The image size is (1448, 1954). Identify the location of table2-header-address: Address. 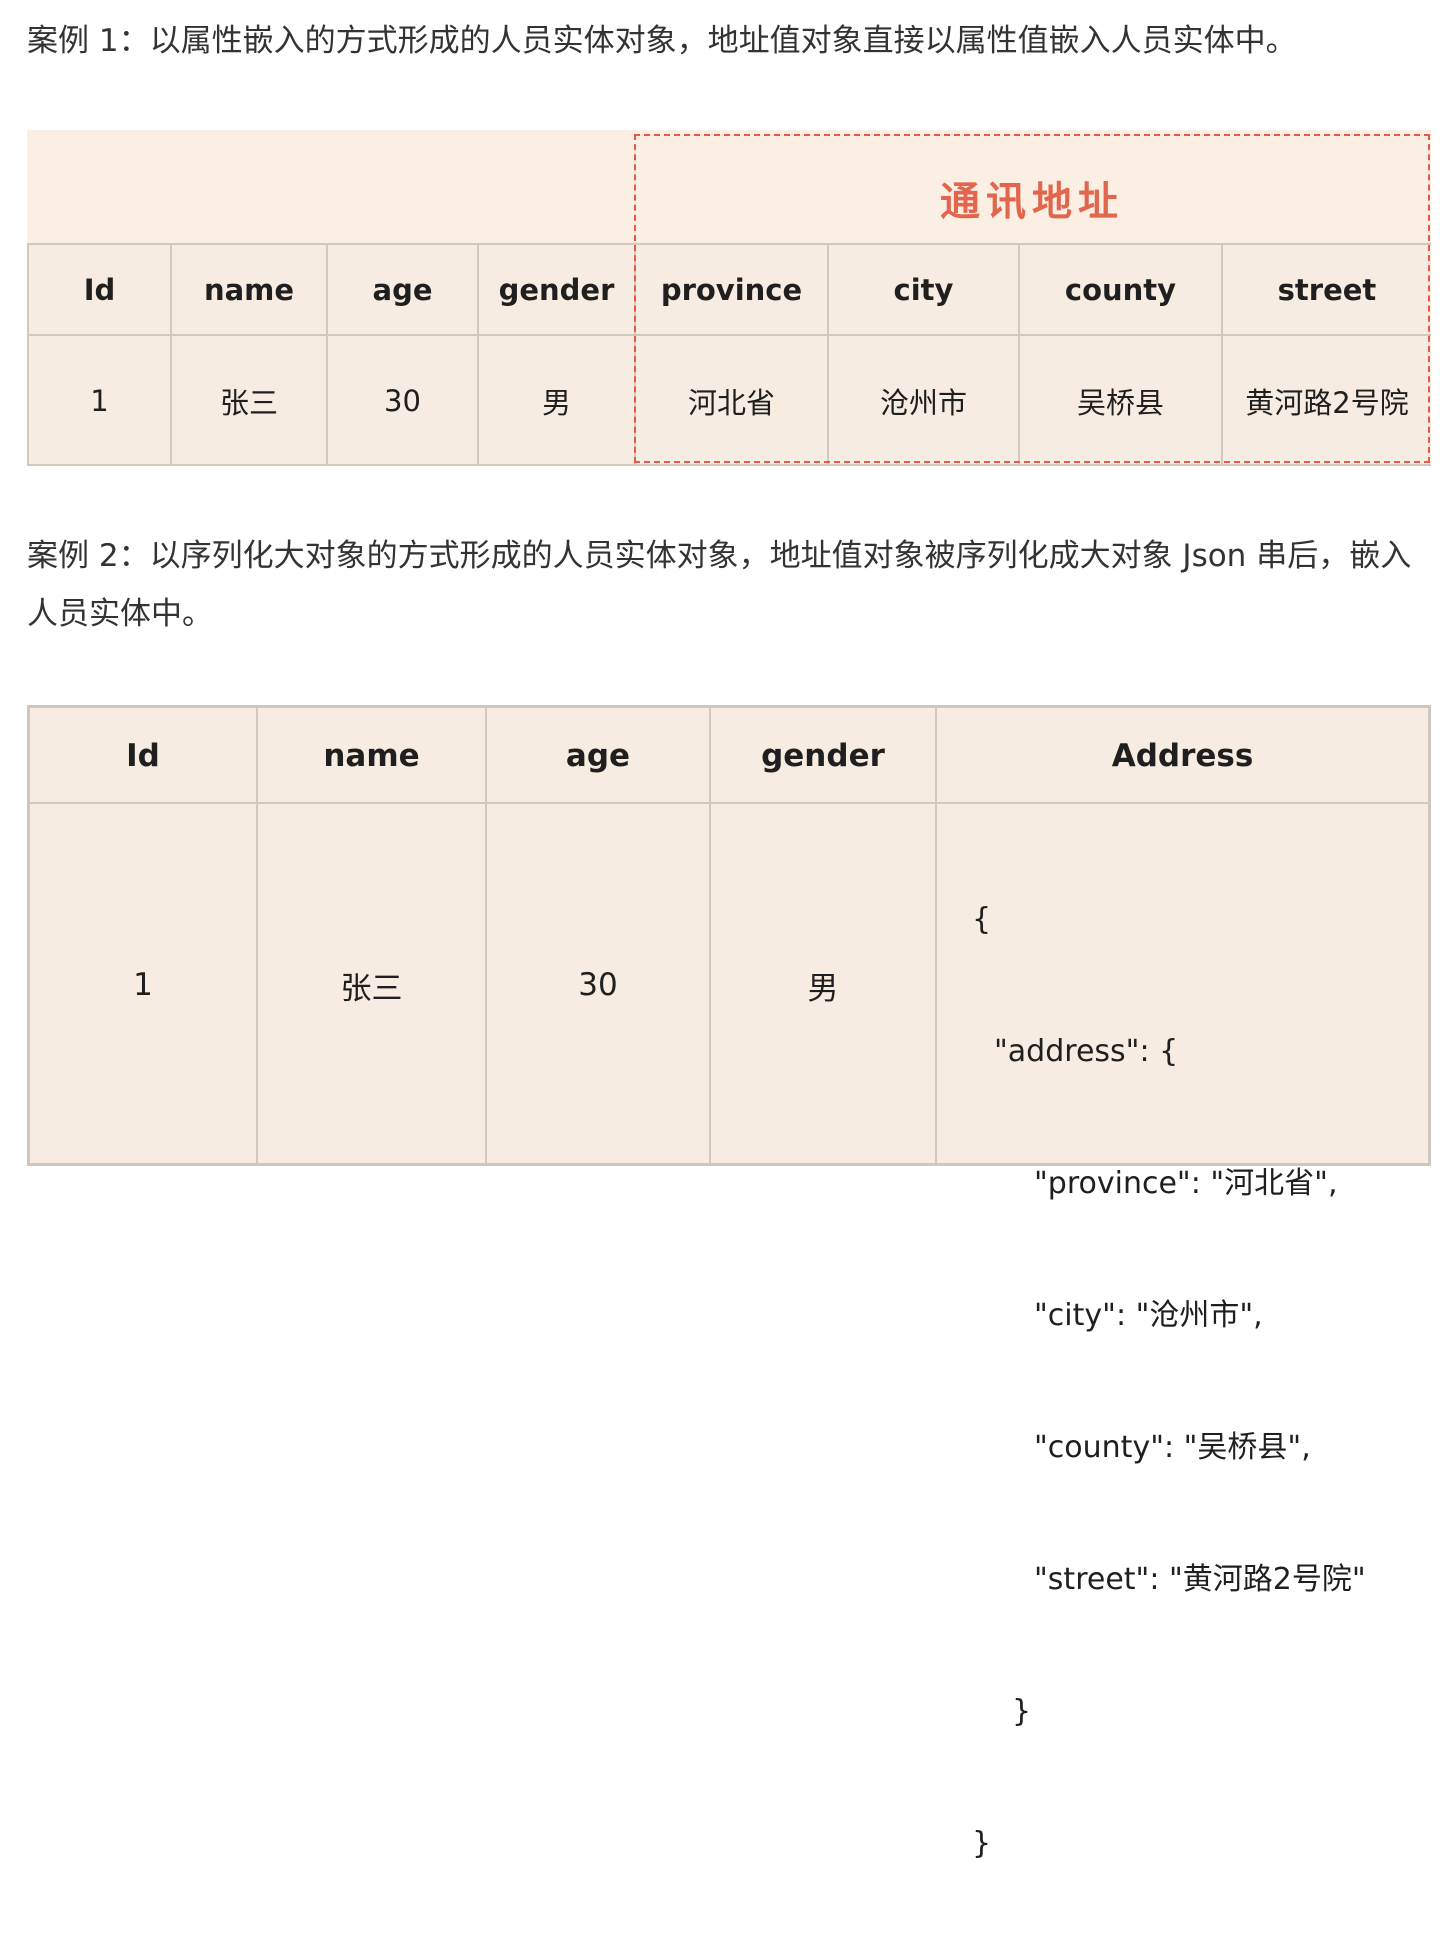
(1182, 755).